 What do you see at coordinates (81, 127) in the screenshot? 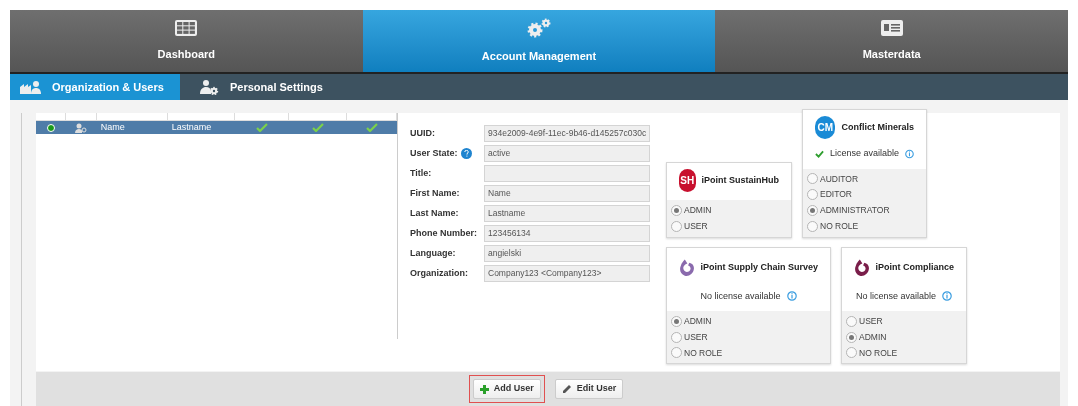
I see `user-key-icon` at bounding box center [81, 127].